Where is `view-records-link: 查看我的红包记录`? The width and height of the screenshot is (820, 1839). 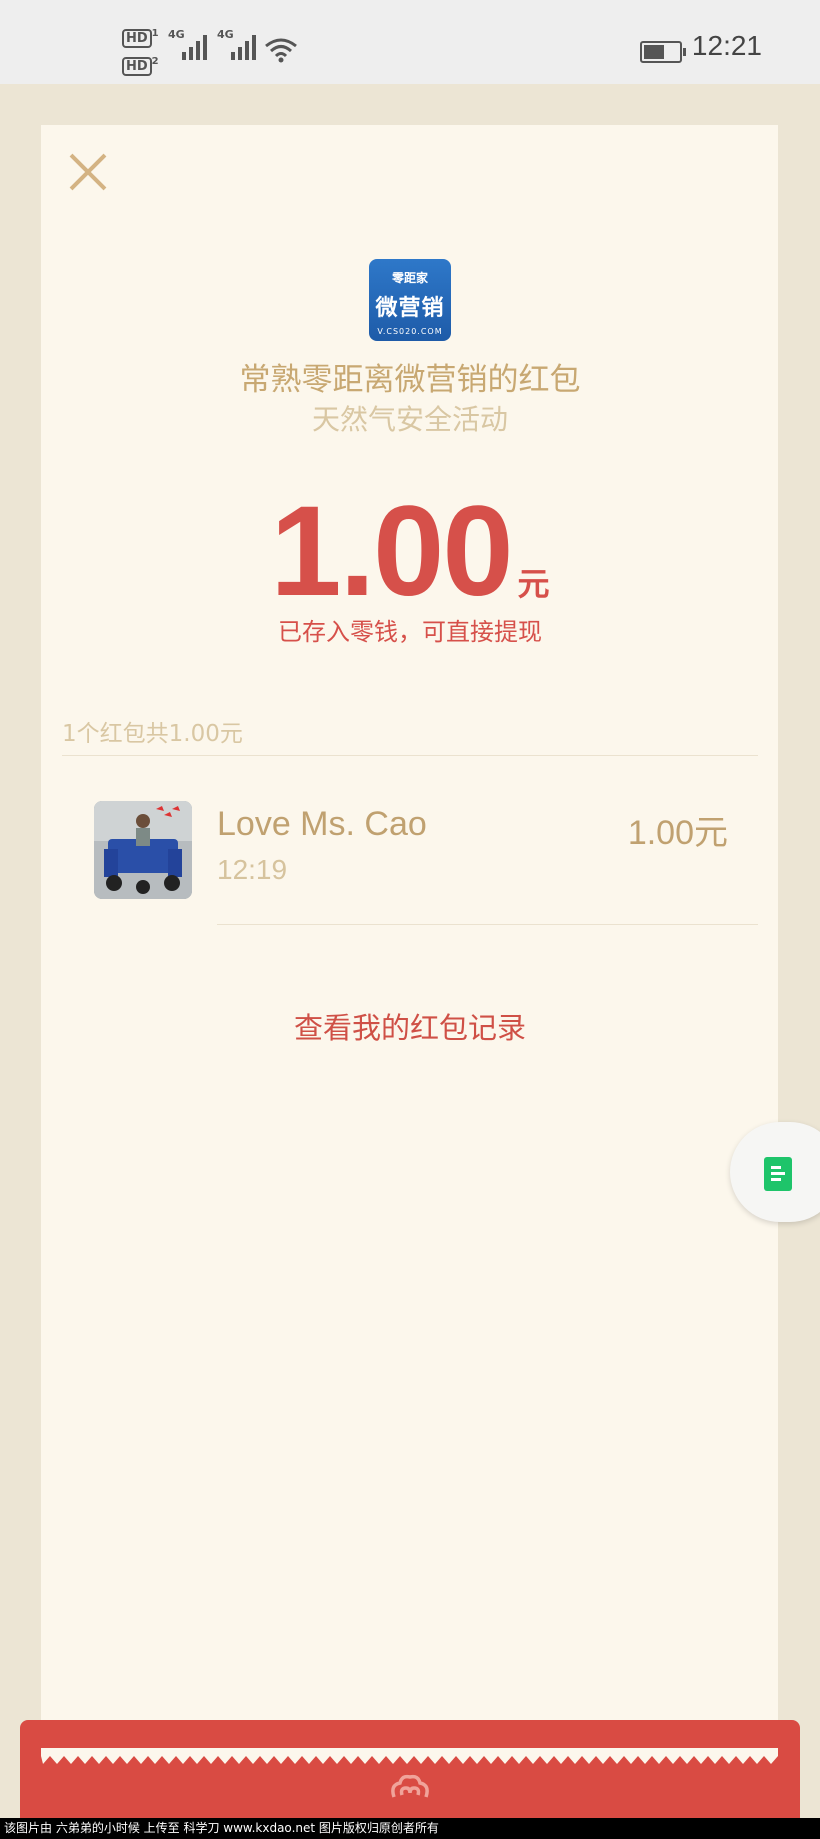
view-records-link: 查看我的红包记录 is located at coordinates (410, 1026).